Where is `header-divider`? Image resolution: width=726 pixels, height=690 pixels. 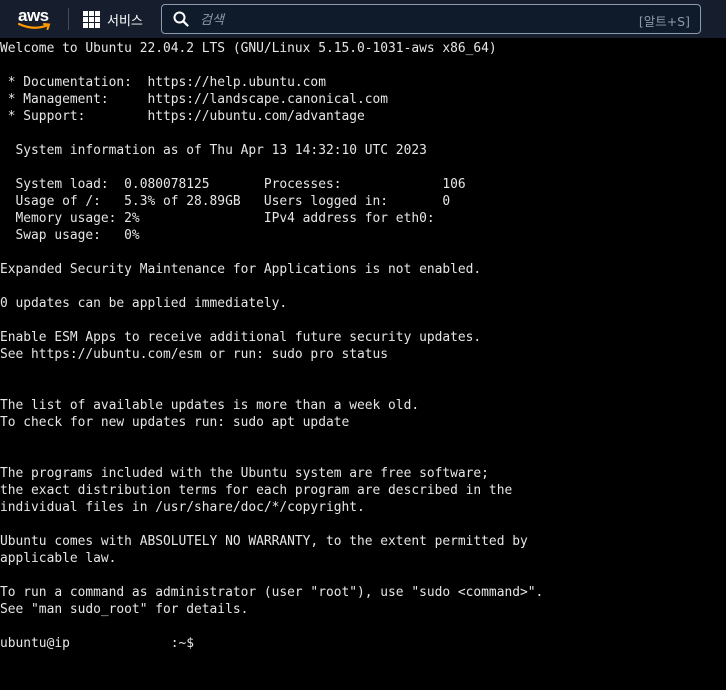
header-divider is located at coordinates (68, 19).